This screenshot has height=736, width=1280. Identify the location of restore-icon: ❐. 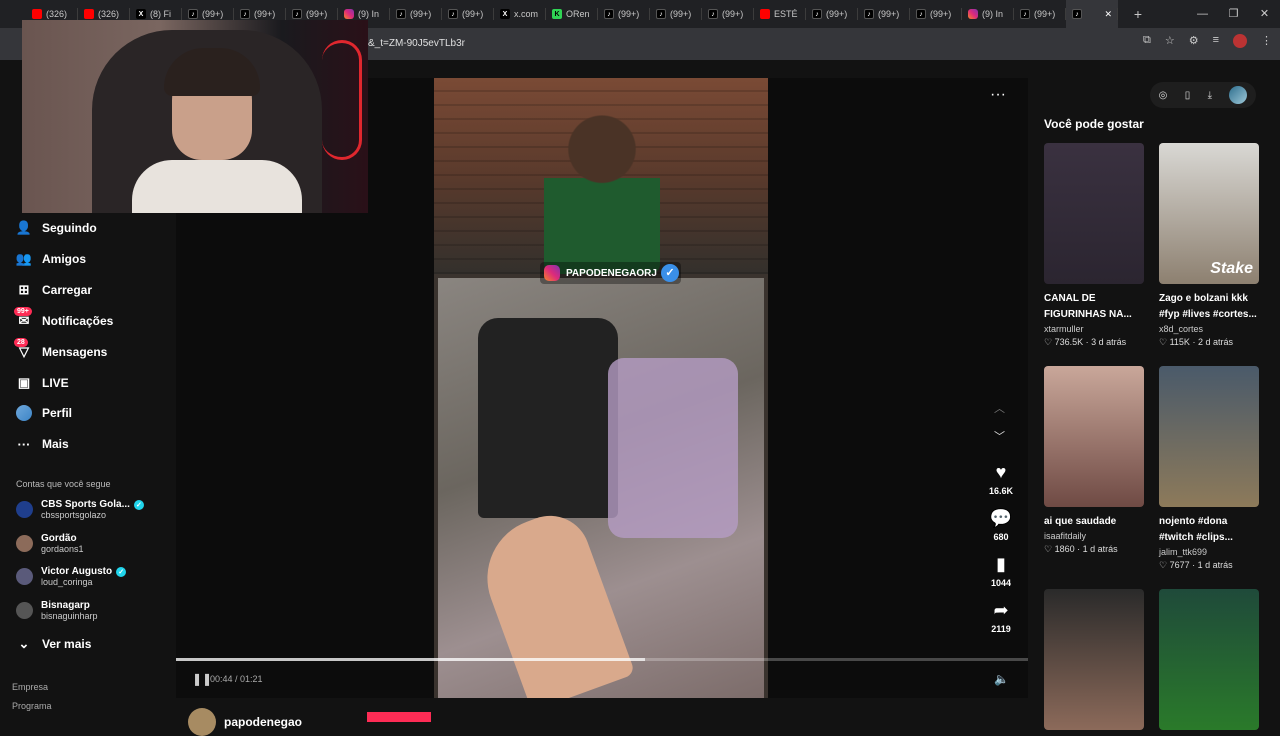
(1233, 14).